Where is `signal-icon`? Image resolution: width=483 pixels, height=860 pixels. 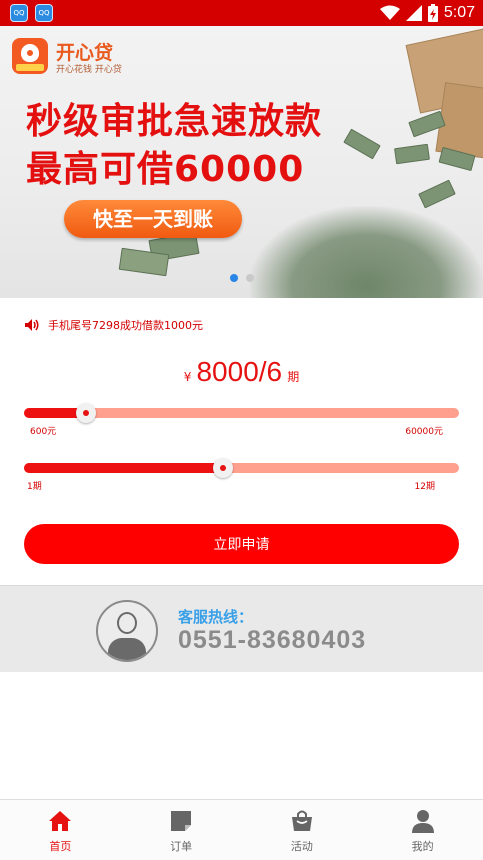 signal-icon is located at coordinates (413, 13).